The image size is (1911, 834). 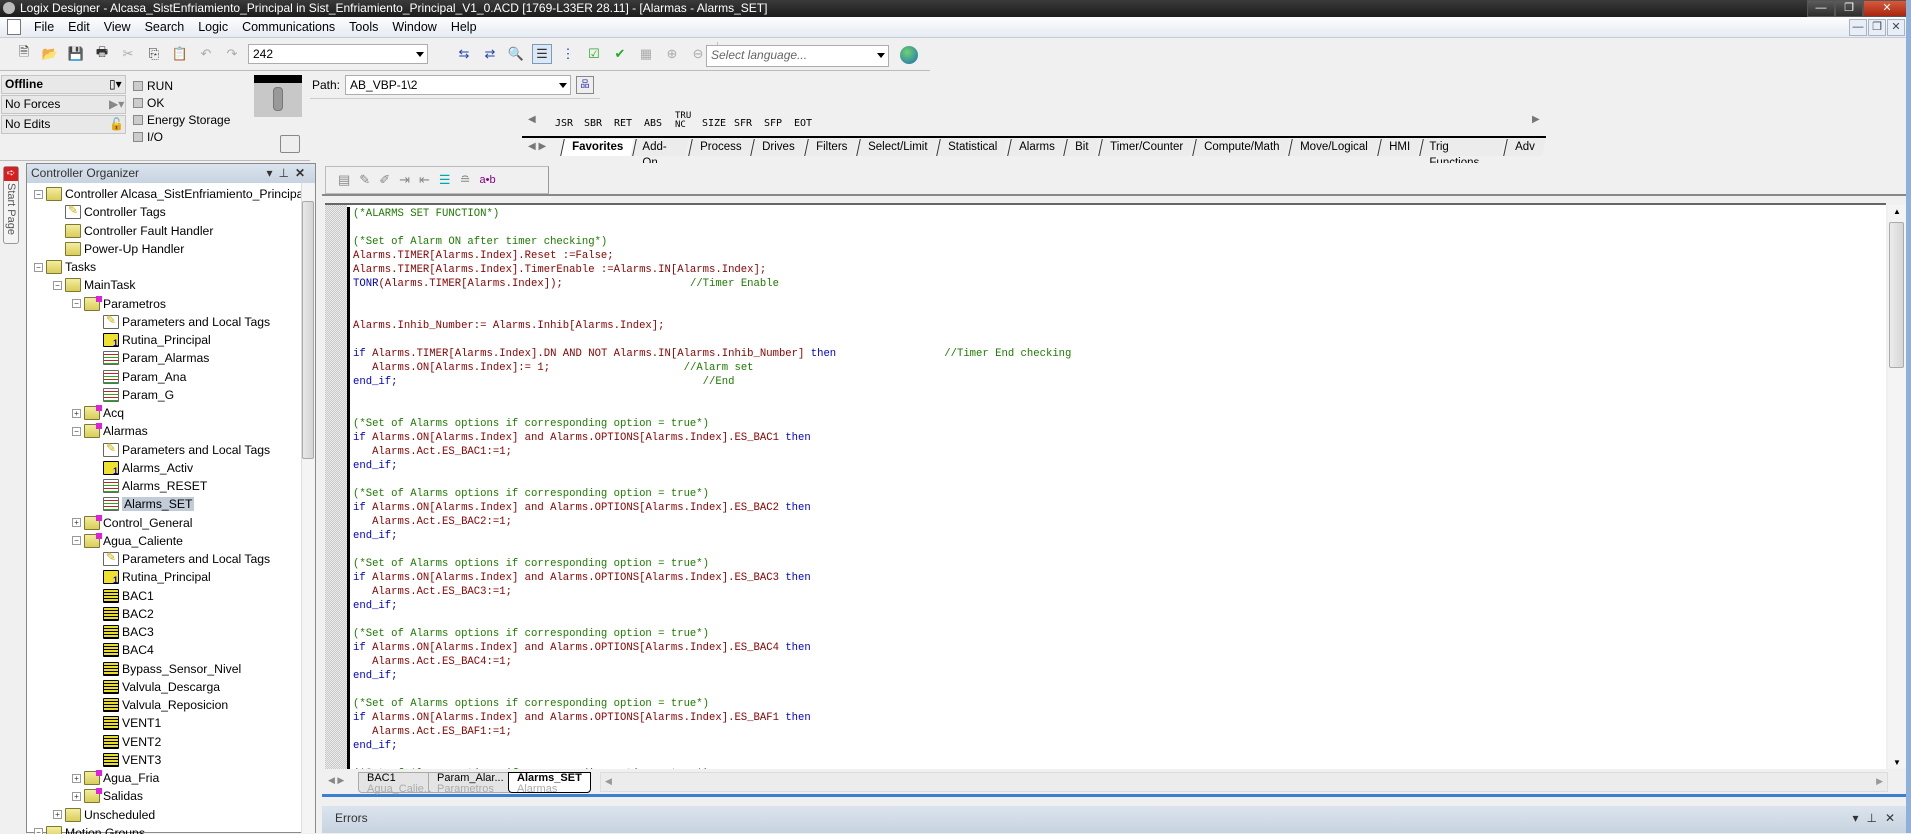 I want to click on tree-item: Valvula_Descarga, so click(x=161, y=687).